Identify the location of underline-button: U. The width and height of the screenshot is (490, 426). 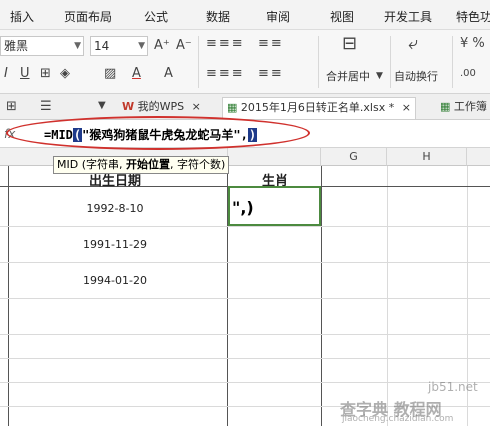
(25, 74).